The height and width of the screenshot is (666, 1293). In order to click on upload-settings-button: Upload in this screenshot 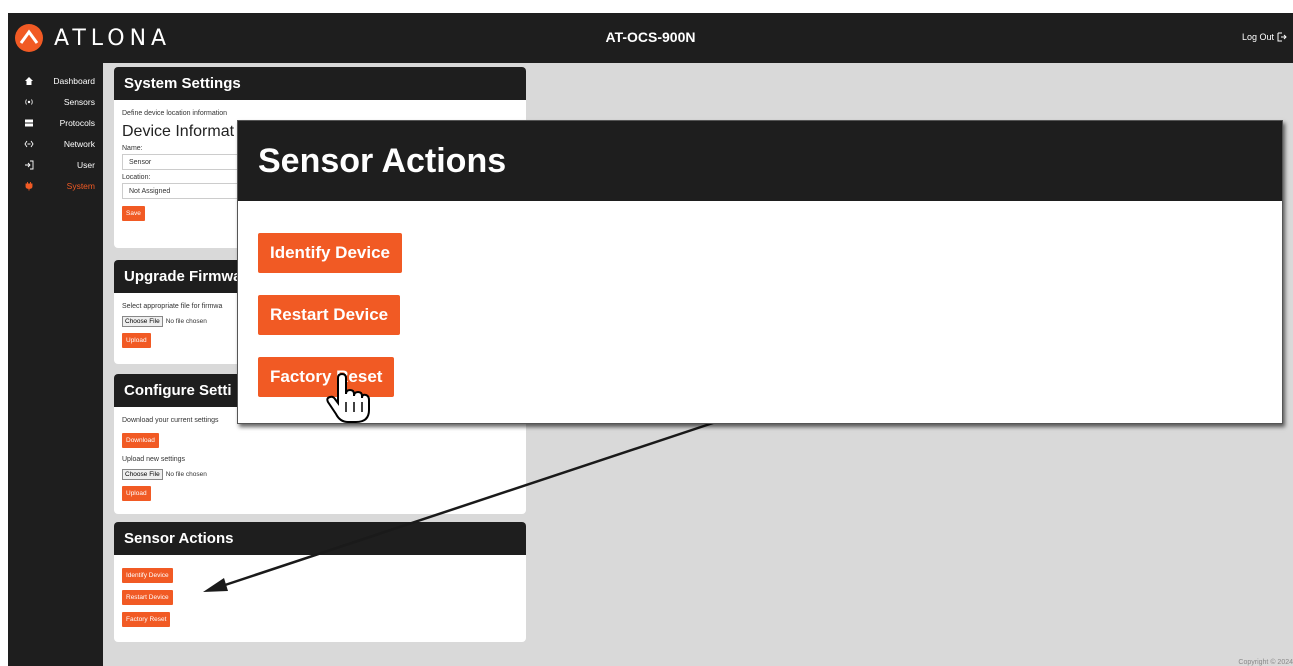, I will do `click(136, 493)`.